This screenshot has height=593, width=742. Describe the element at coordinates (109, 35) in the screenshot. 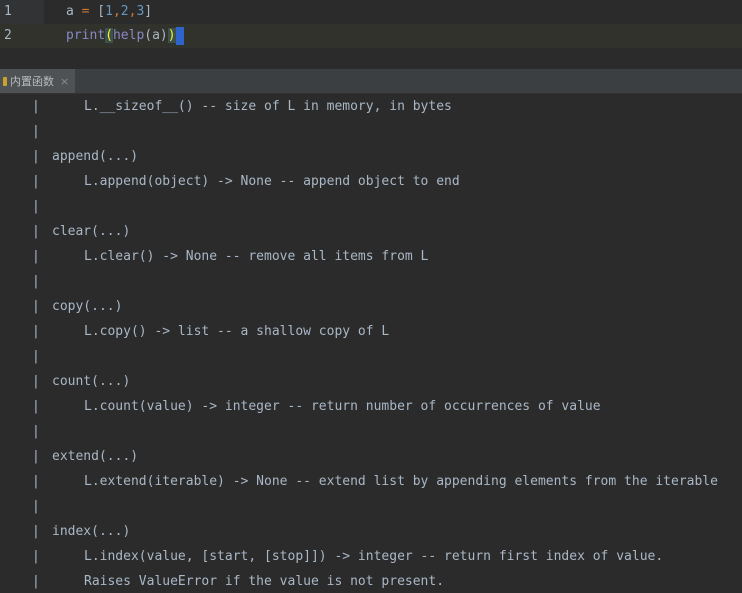

I see `code-token: (` at that location.